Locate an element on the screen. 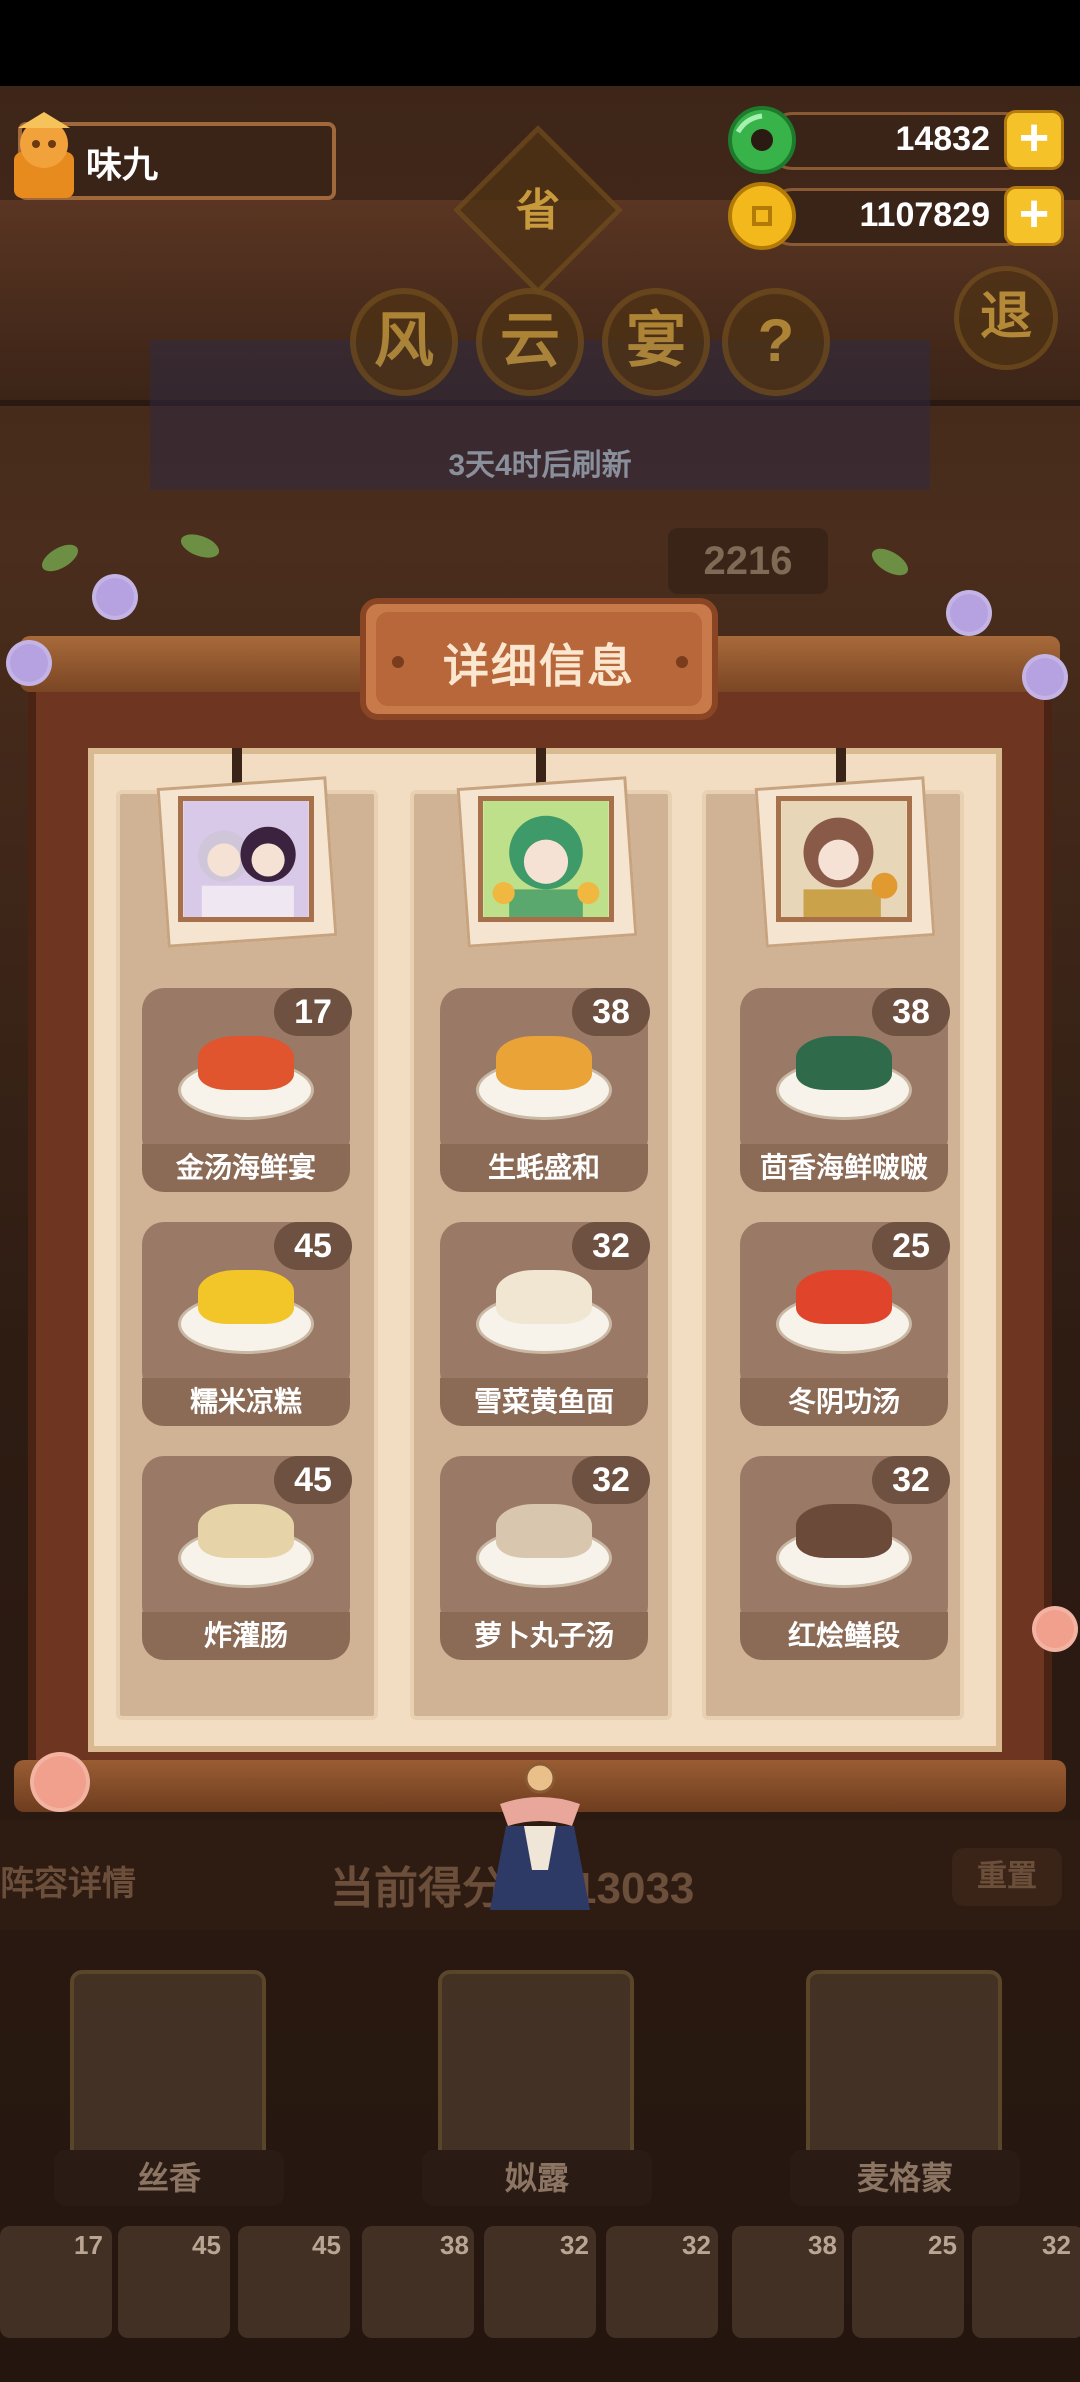  dish-name: 生蚝盛和 is located at coordinates (544, 1168).